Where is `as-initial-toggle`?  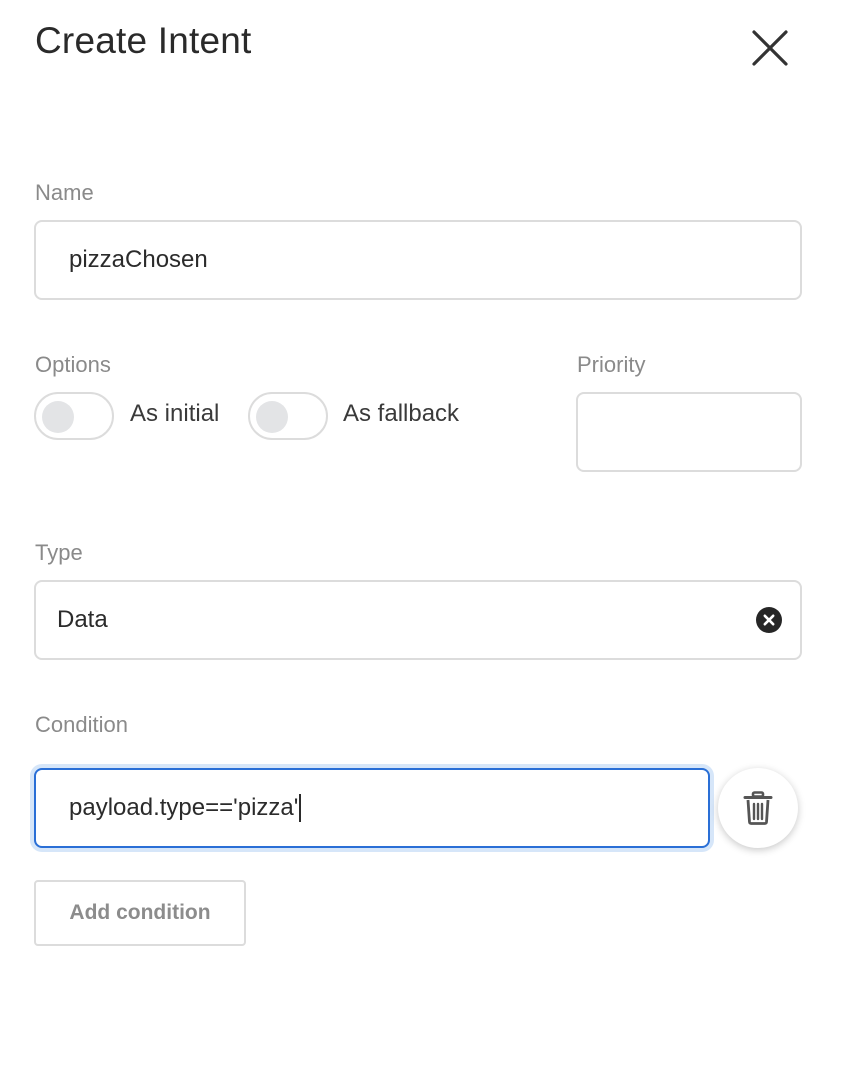 as-initial-toggle is located at coordinates (74, 416).